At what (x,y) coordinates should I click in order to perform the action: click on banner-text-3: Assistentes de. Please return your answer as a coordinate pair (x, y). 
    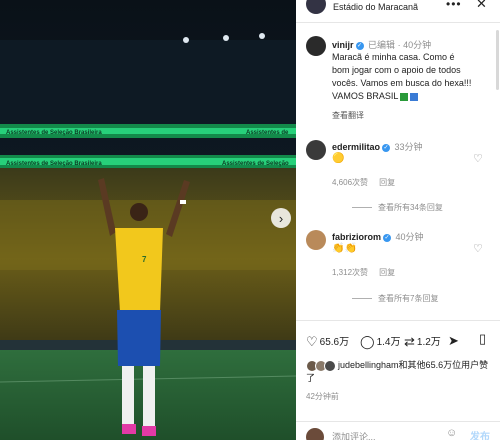
    Looking at the image, I should click on (267, 133).